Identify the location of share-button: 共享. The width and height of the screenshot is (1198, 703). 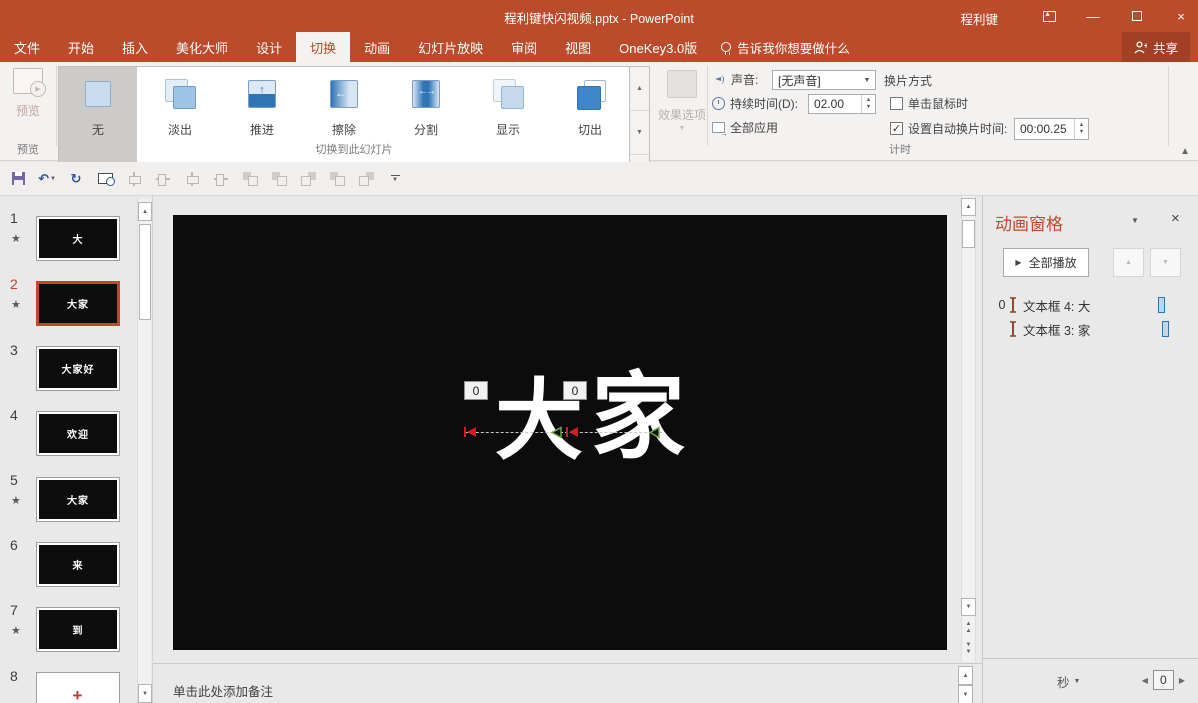
(1155, 47).